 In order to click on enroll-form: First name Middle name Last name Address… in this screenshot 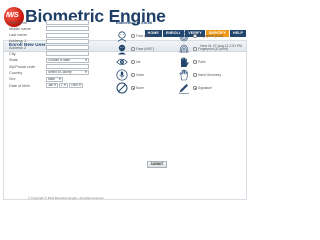, I will do `click(56, 54)`.